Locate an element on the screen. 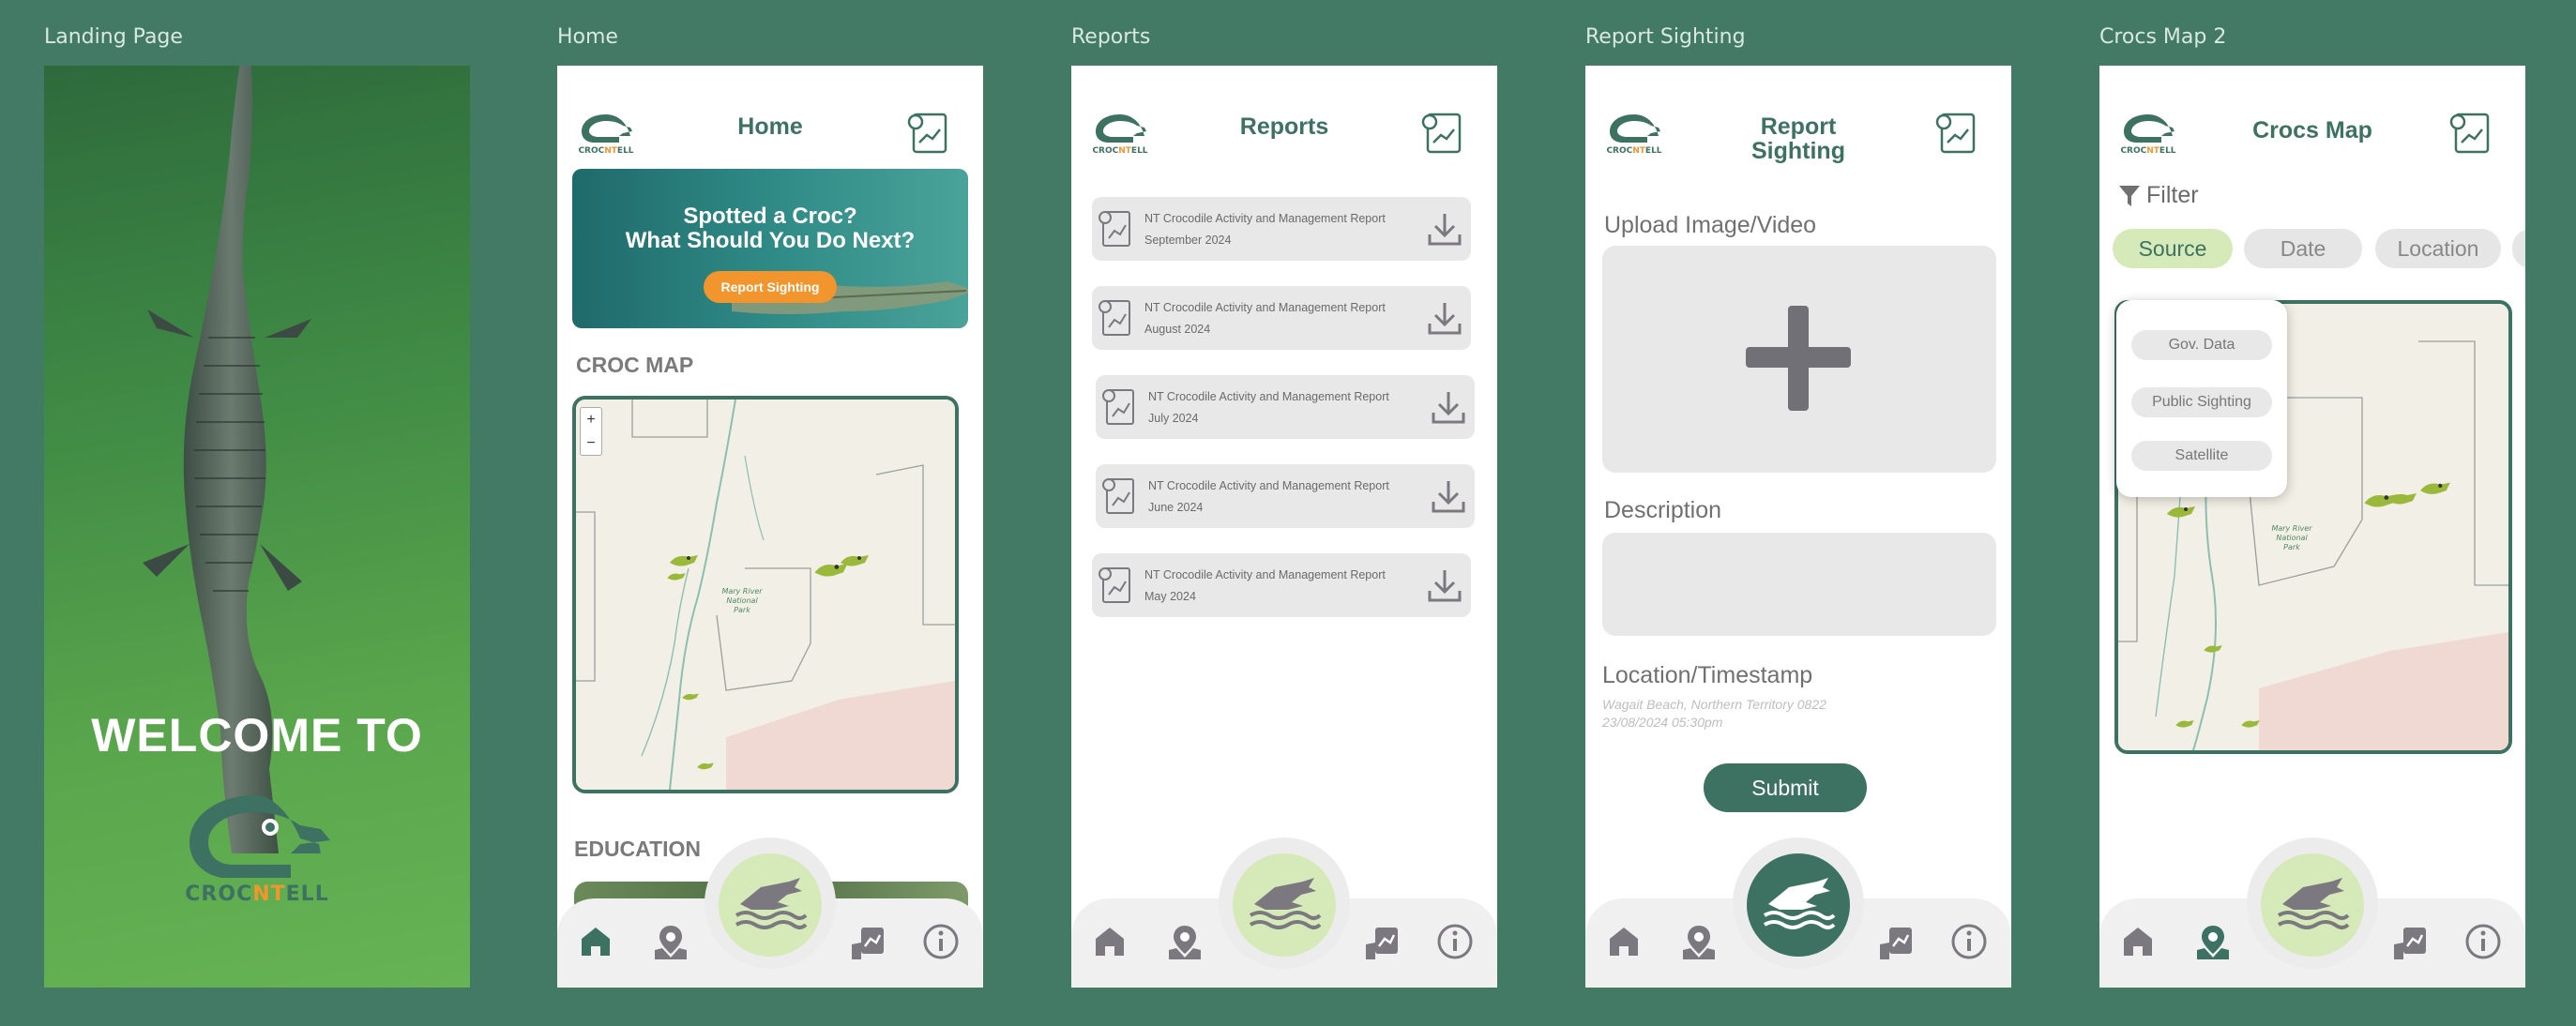  report-date: July 2024 is located at coordinates (1173, 418).